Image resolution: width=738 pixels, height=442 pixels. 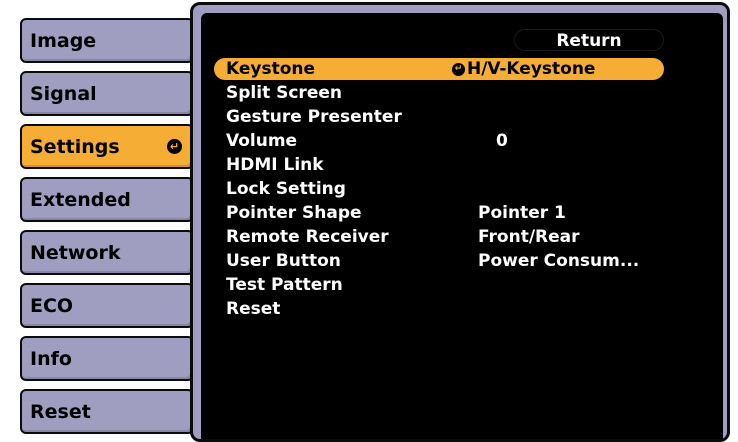 What do you see at coordinates (439, 285) in the screenshot?
I see `menu-item-test-pattern: Test Pattern` at bounding box center [439, 285].